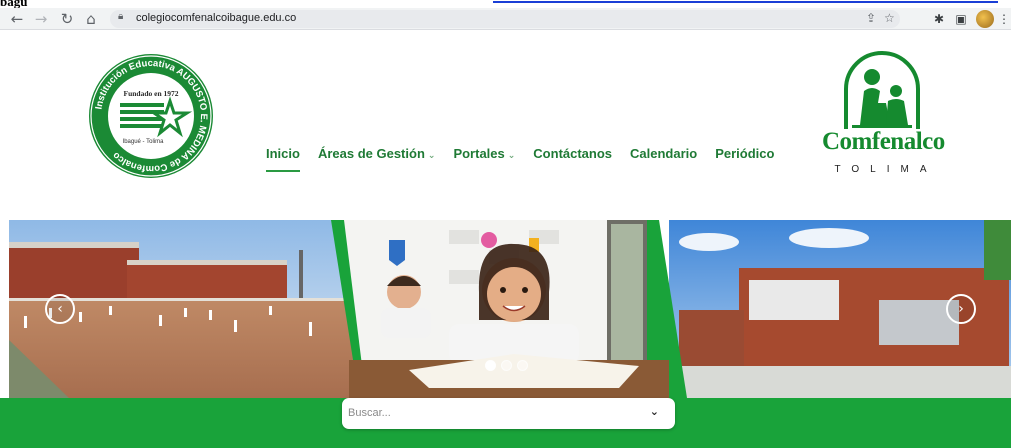 This screenshot has height=448, width=1011. Describe the element at coordinates (371, 153) in the screenshot. I see `menu-item-label: Áreas de Gestión` at that location.